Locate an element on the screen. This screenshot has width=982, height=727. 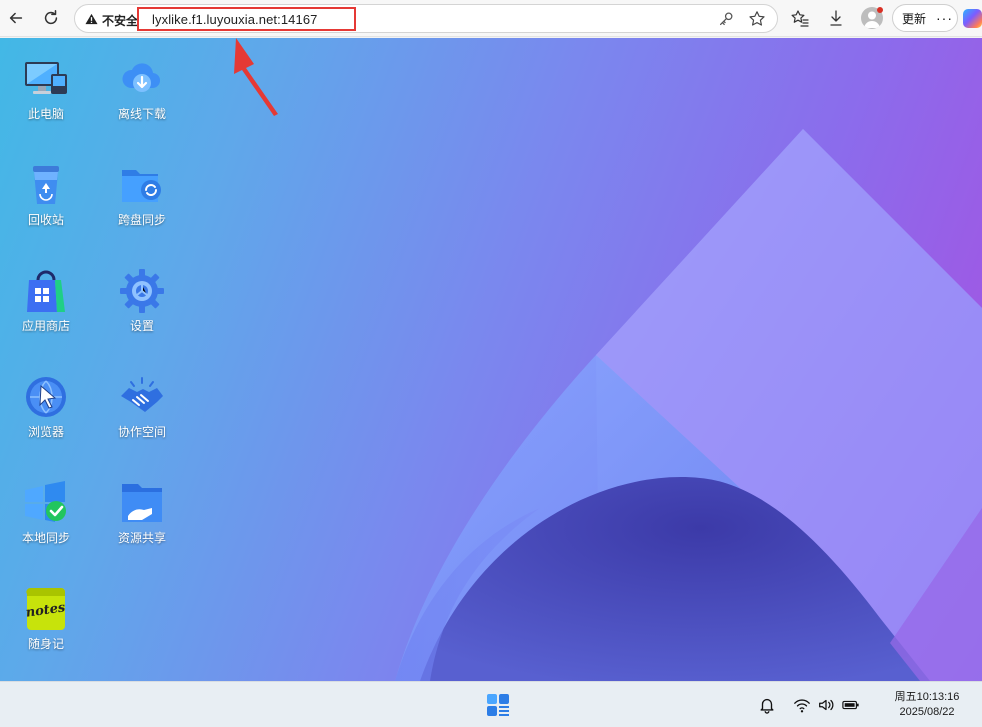
icon-label: 应用商店 is located at coordinates (45, 326).